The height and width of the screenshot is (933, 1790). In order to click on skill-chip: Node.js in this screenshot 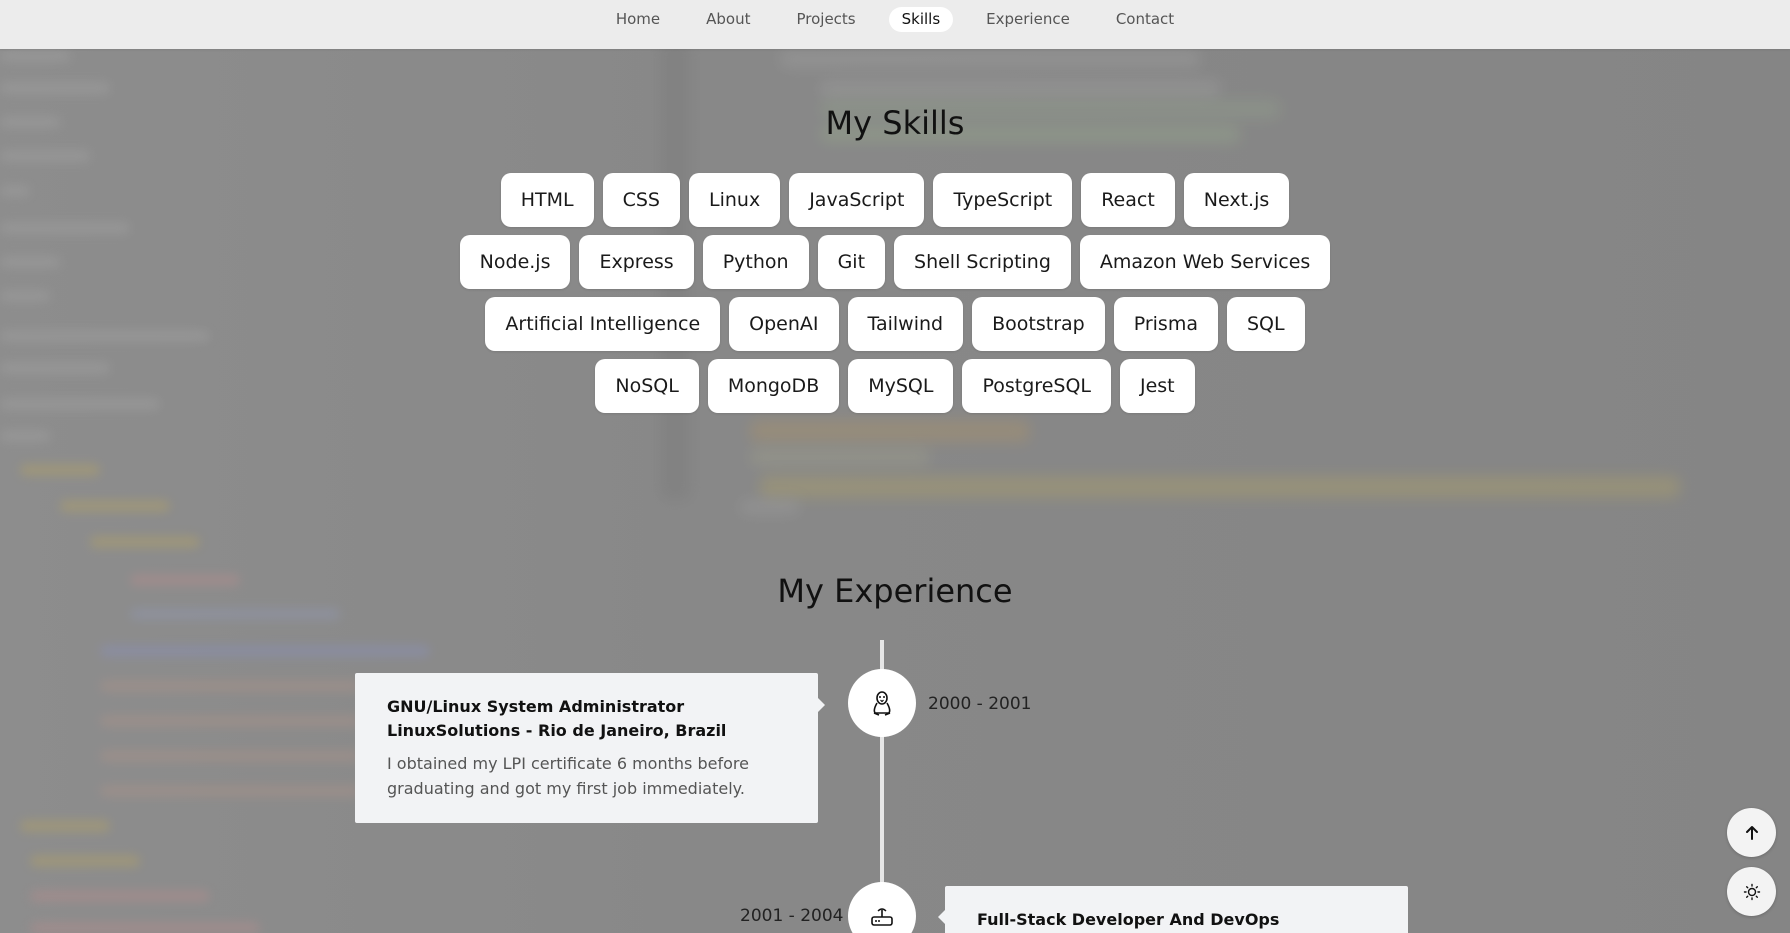, I will do `click(515, 262)`.